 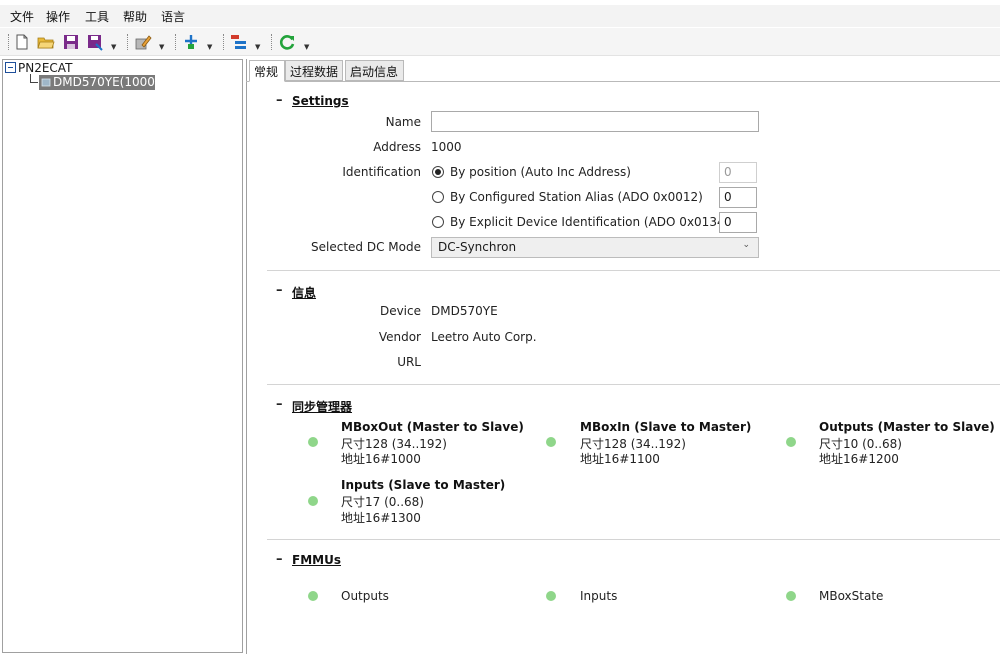 What do you see at coordinates (446, 147) in the screenshot?
I see `address-value: 1000` at bounding box center [446, 147].